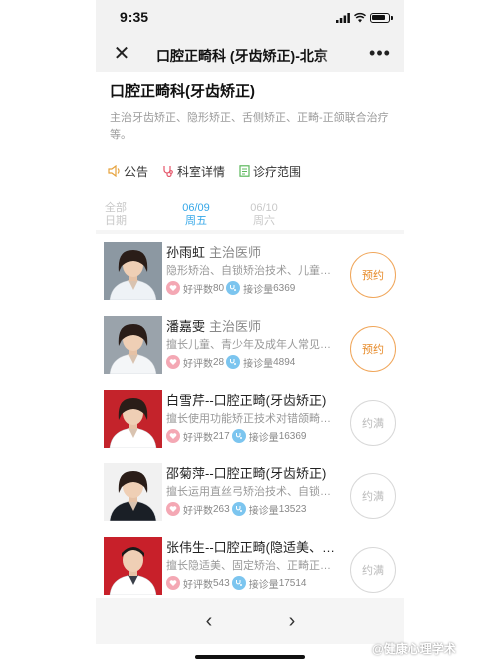  I want to click on nav-bar: ✕ 口腔正畸科 (牙齿矫正)-北京 •••, so click(250, 55).